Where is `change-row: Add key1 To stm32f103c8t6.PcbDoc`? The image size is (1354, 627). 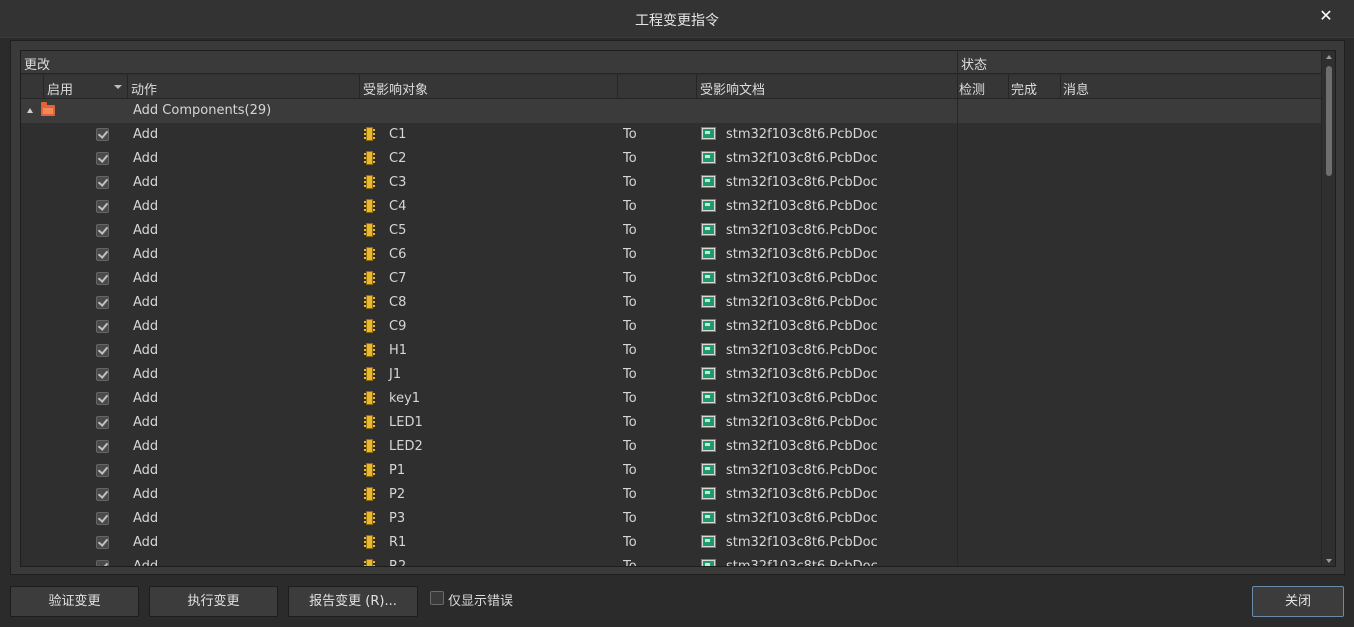
change-row: Add key1 To stm32f103c8t6.PcbDoc is located at coordinates (671, 399).